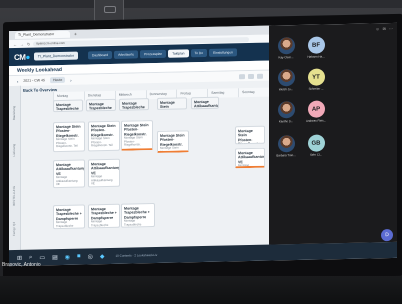  Describe the element at coordinates (199, 53) in the screenshot. I see `nav-tab: To Do` at that location.